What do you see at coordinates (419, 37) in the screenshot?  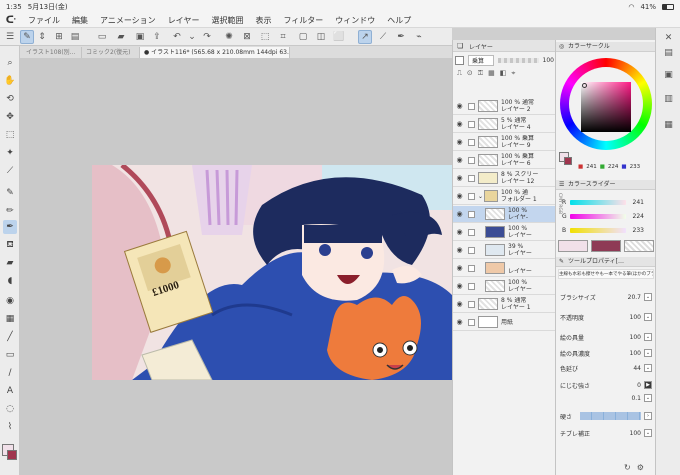 I see `settings-icon: ⌁` at bounding box center [419, 37].